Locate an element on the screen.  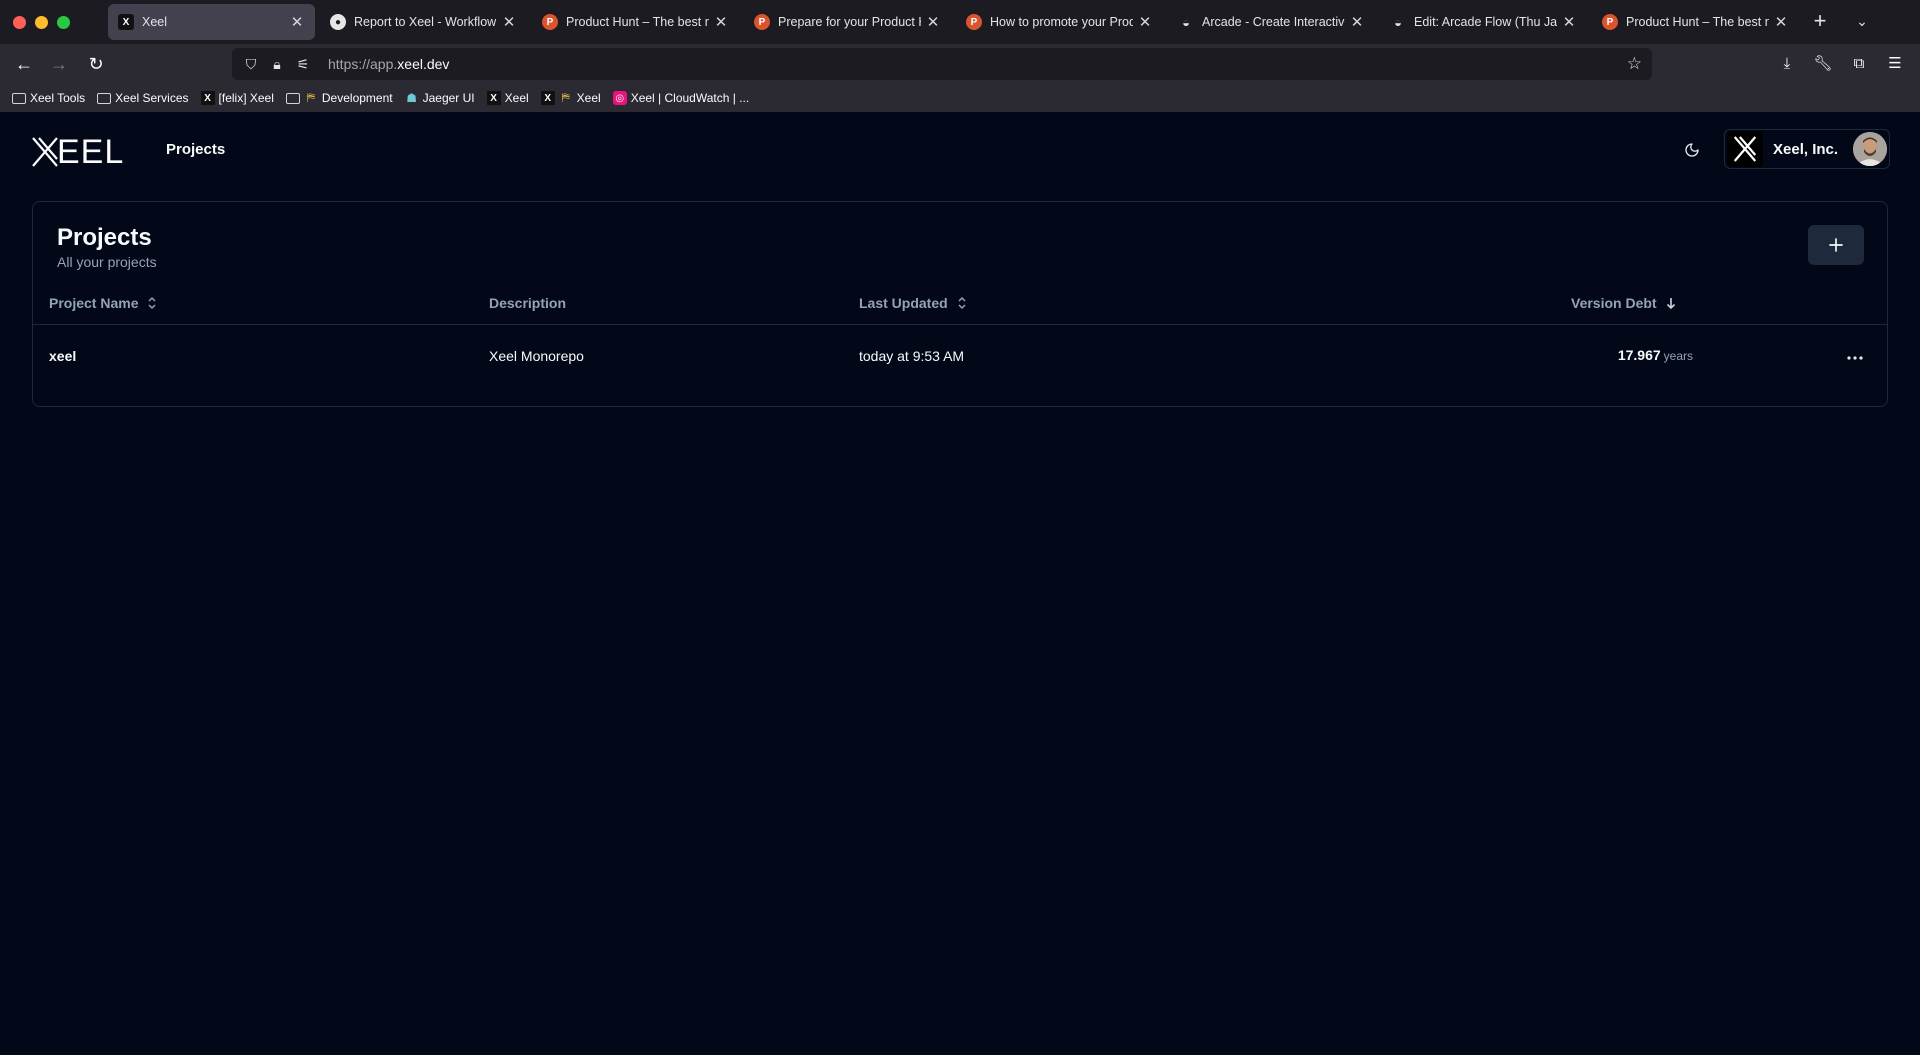
bookmark-label: Jaeger UI is located at coordinates (448, 98).